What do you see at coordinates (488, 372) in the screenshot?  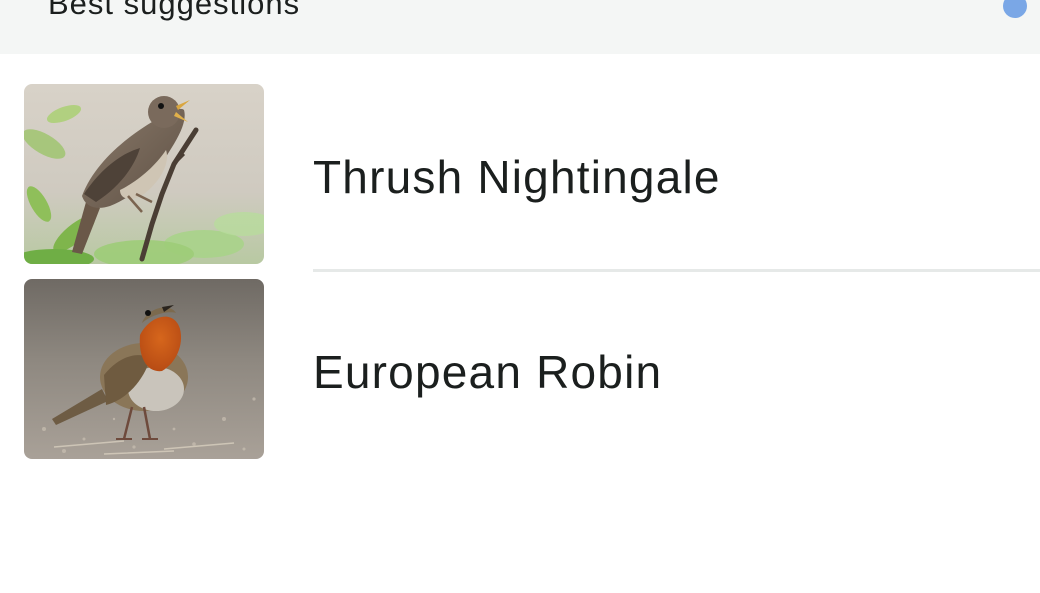 I see `suggestion-name: European Robin` at bounding box center [488, 372].